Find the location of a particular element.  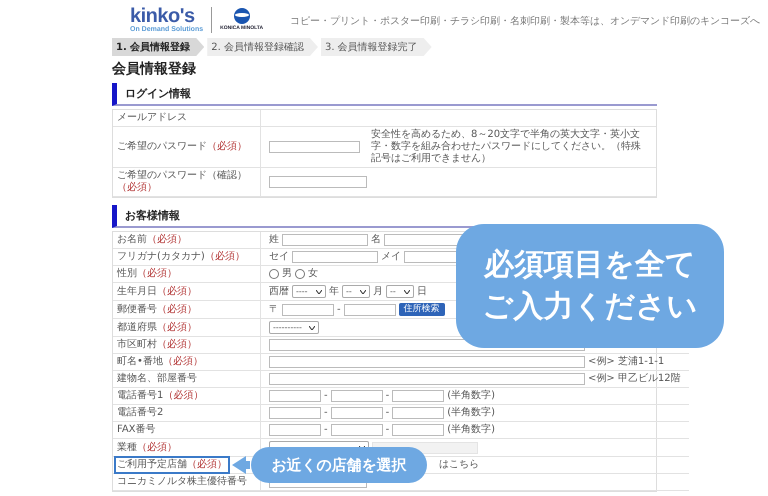

field-label: お名前（必須） is located at coordinates (152, 240).